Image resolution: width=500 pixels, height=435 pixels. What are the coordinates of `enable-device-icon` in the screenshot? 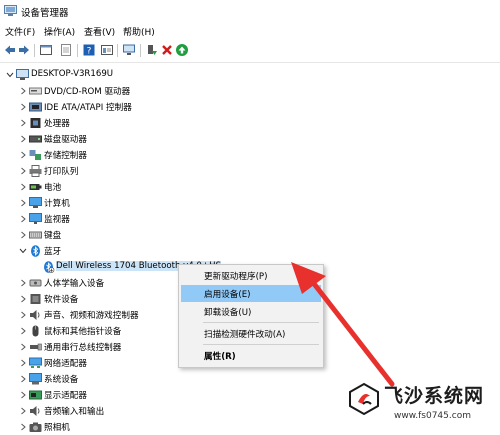 It's located at (182, 50).